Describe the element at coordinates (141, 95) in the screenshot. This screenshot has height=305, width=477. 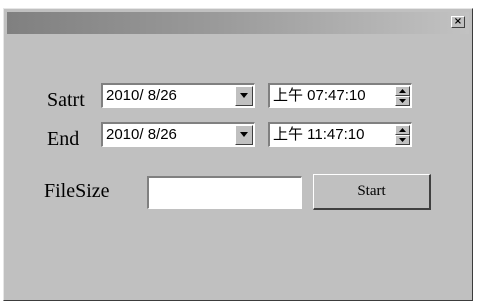
I see `start-date-value: 2010/ 8/26` at that location.